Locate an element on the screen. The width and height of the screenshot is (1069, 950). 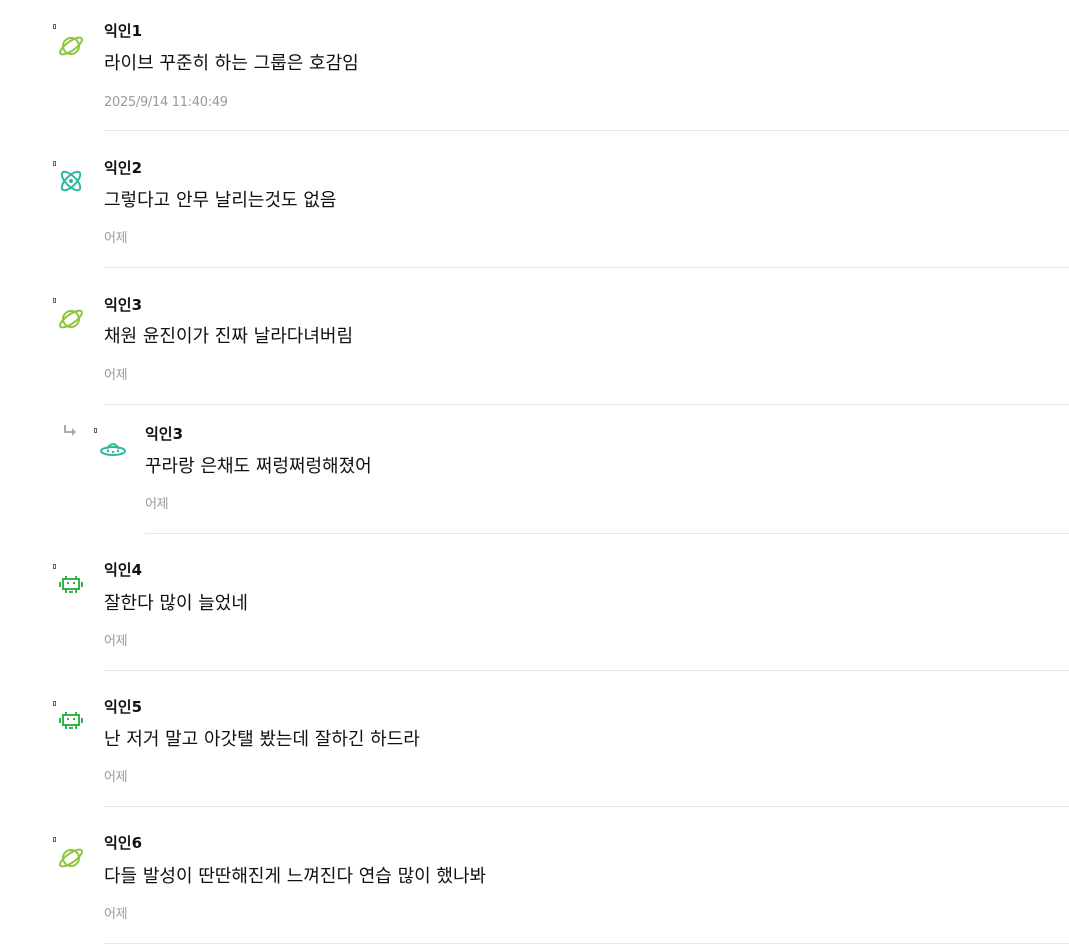
reply-item: 익인3 꾸라랑 은채도 쩌렁쩌렁해졌어 어제 is located at coordinates (534, 469).